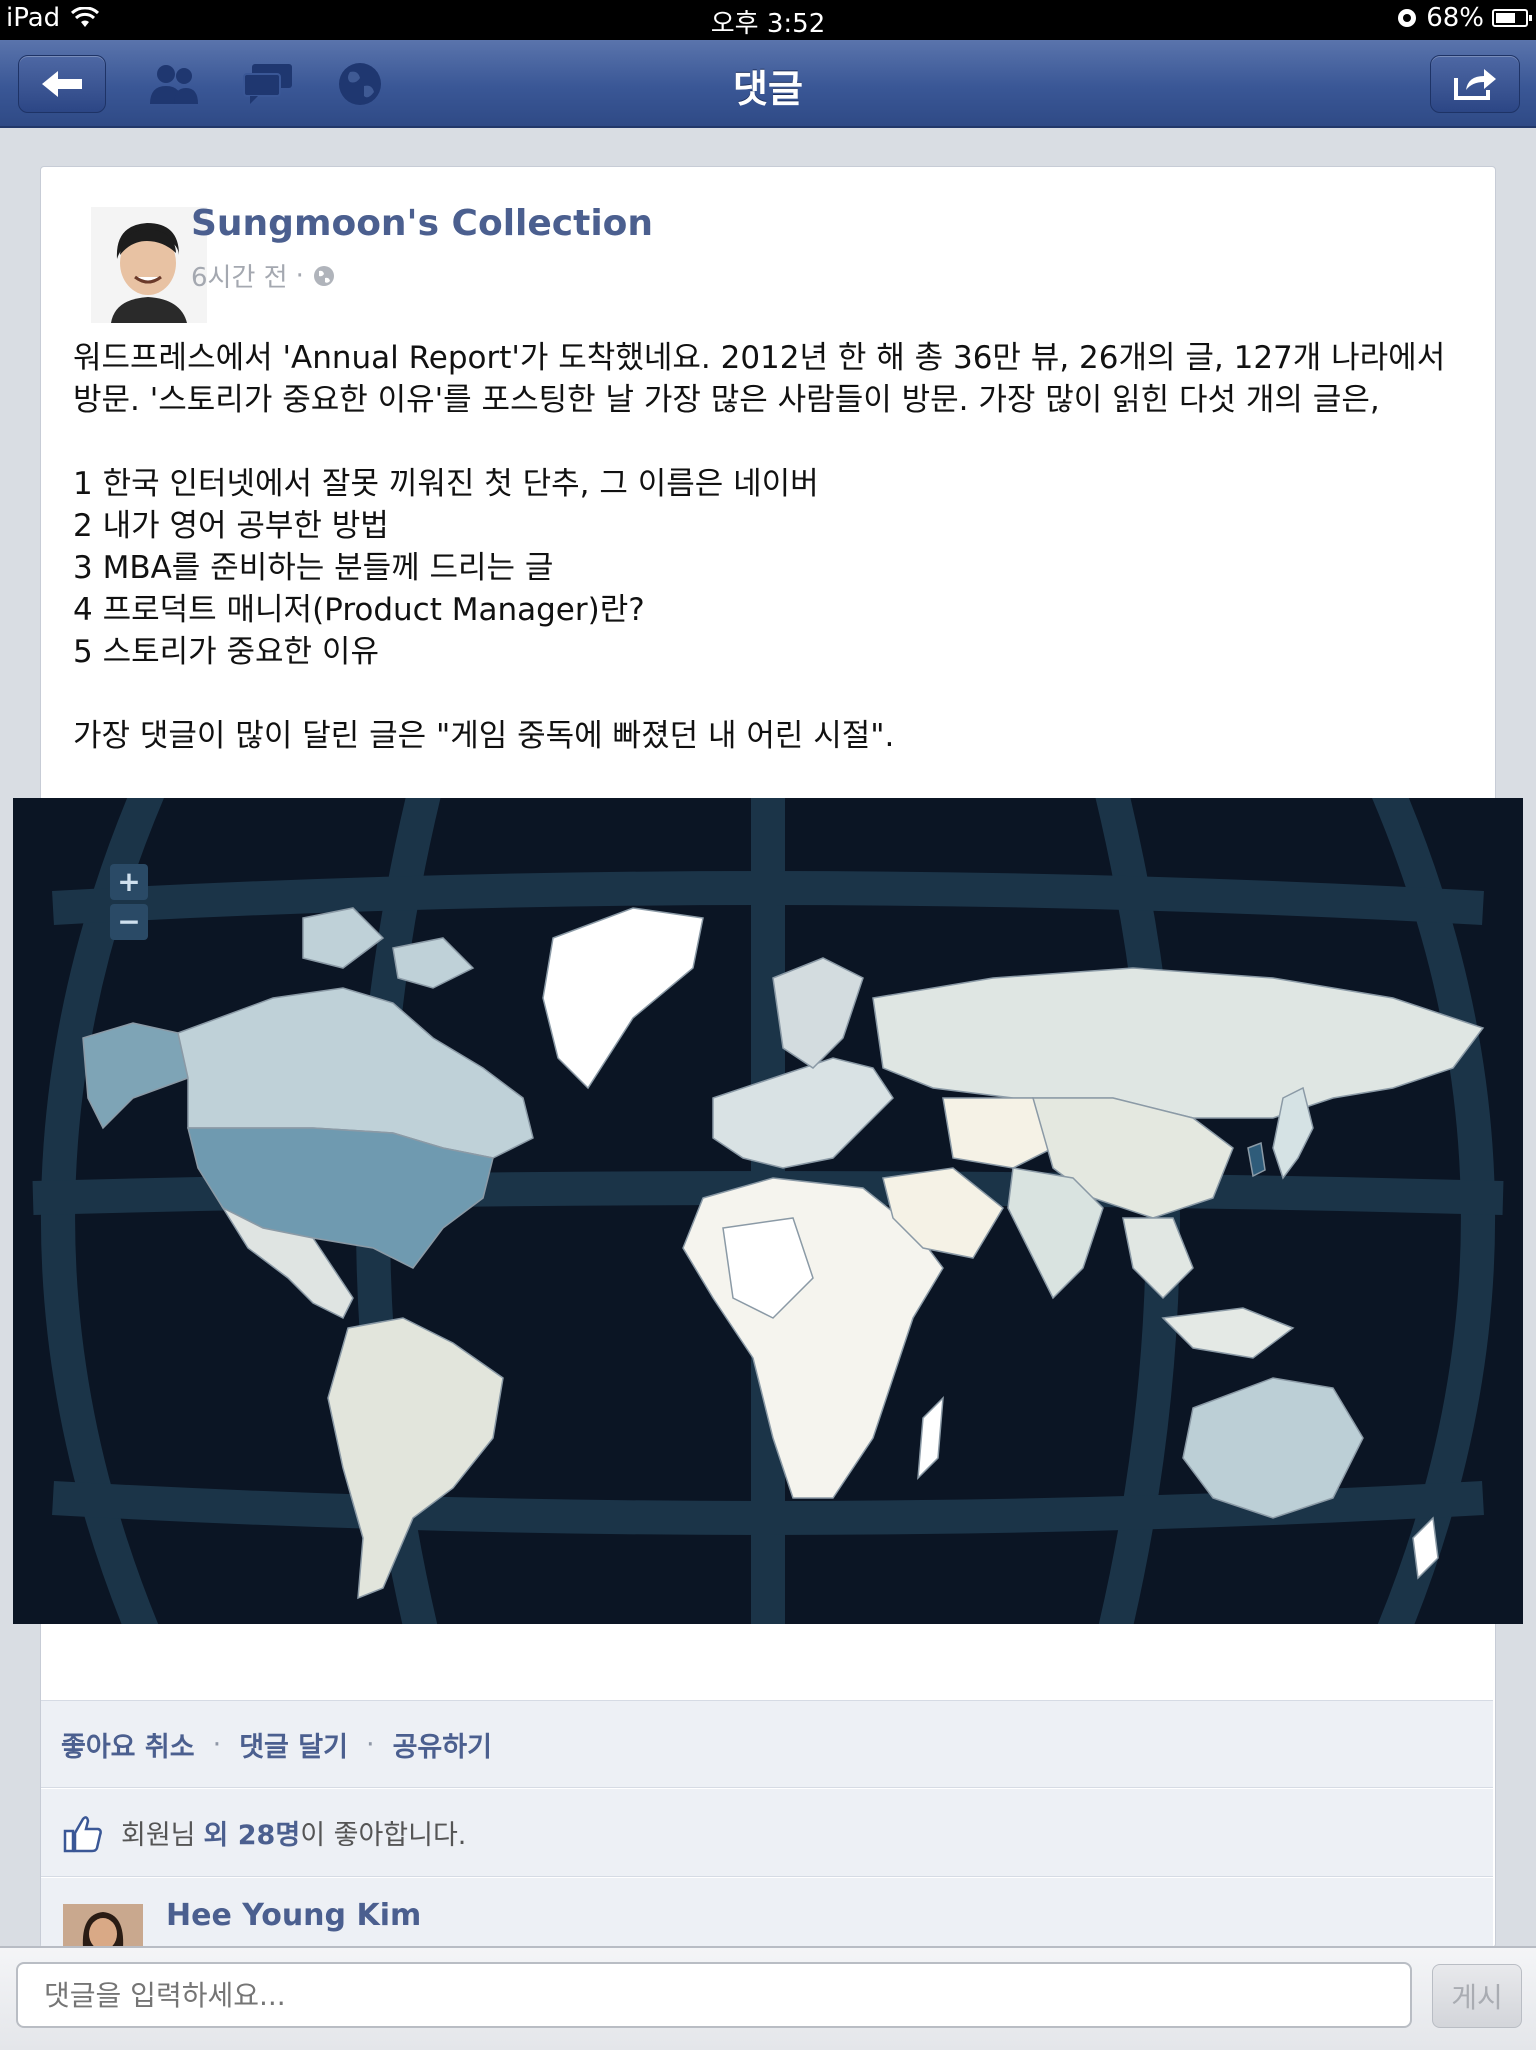  What do you see at coordinates (768, 89) in the screenshot?
I see `page-title: 댓글` at bounding box center [768, 89].